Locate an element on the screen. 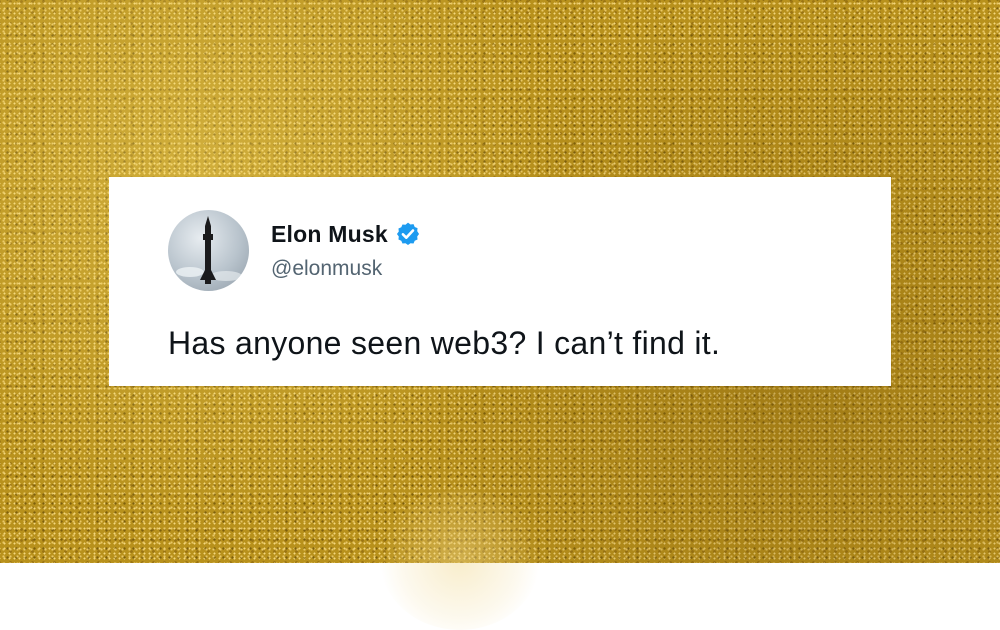  rocket-silhouette-icon is located at coordinates (209, 250).